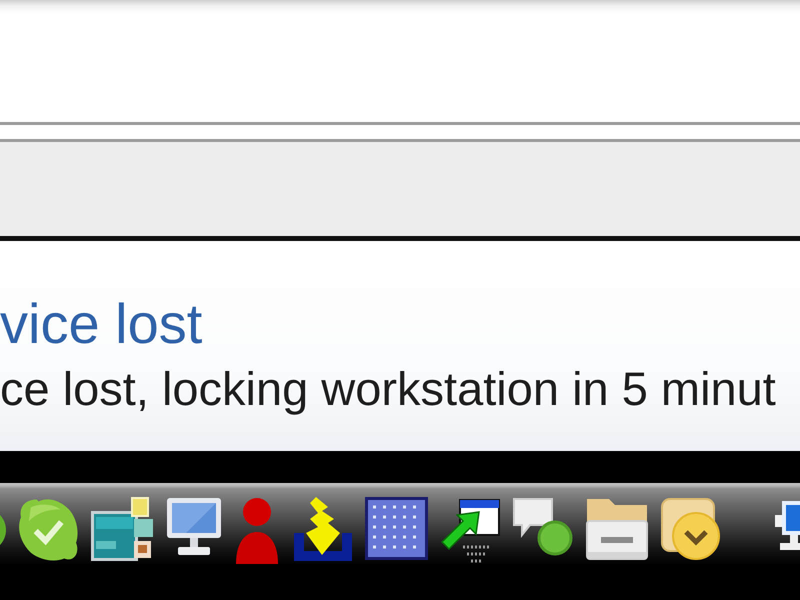 This screenshot has height=600, width=800. What do you see at coordinates (617, 529) in the screenshot?
I see `drive-icon` at bounding box center [617, 529].